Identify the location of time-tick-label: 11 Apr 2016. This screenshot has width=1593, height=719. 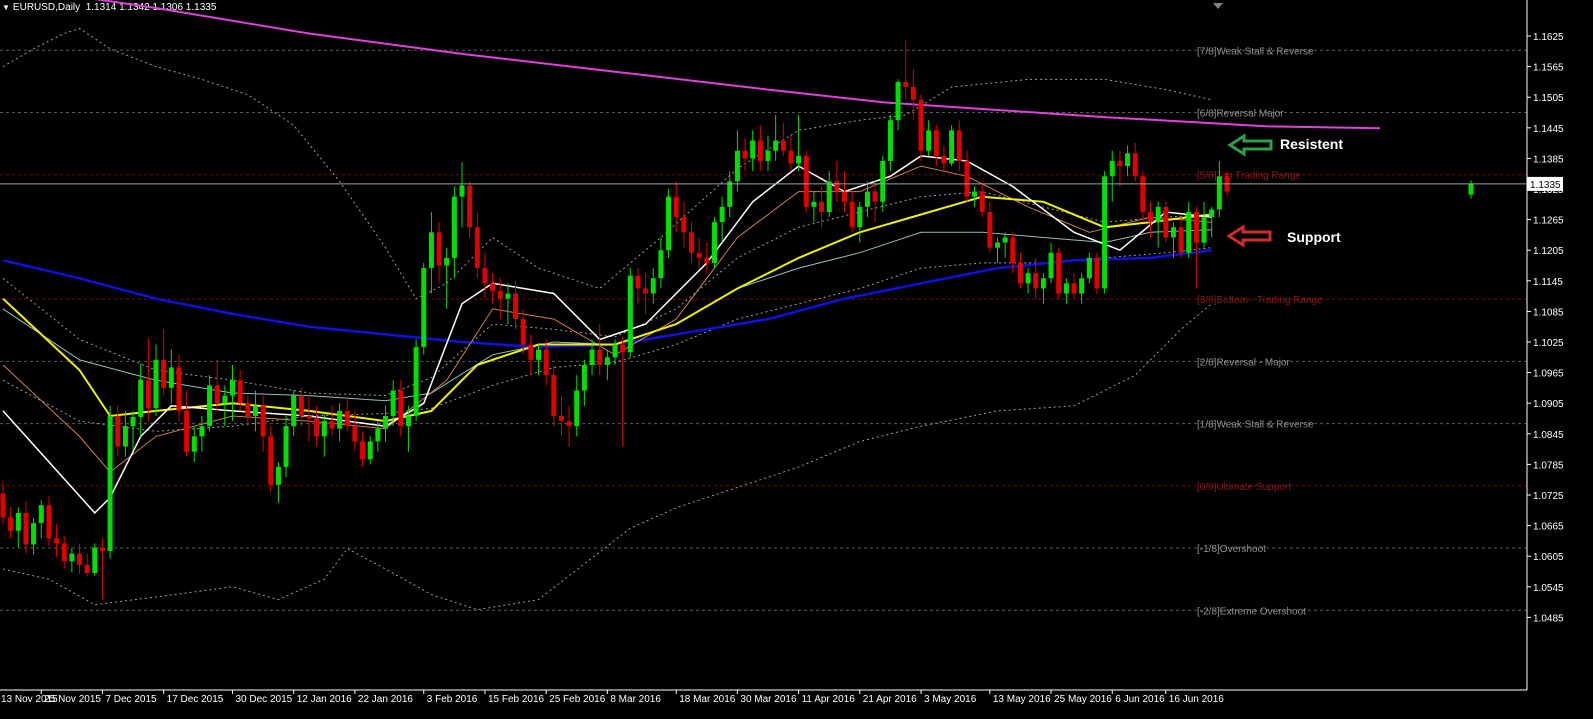
(829, 699).